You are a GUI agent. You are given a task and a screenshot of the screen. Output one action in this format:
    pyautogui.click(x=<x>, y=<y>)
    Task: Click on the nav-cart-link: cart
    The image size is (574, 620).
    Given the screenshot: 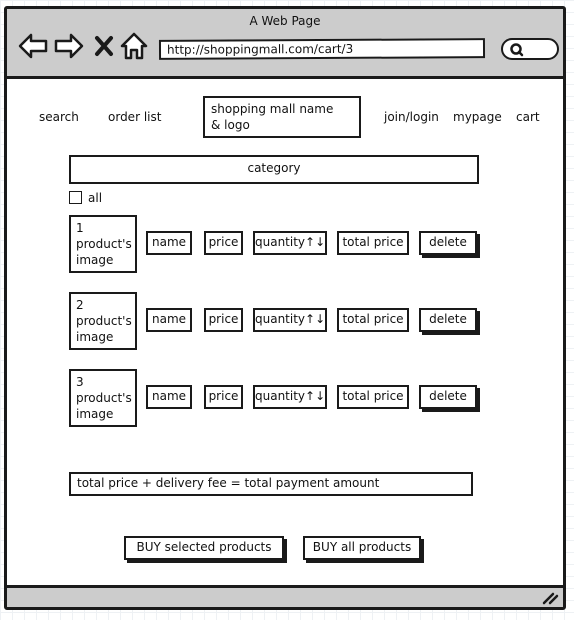 What is the action you would take?
    pyautogui.click(x=528, y=117)
    